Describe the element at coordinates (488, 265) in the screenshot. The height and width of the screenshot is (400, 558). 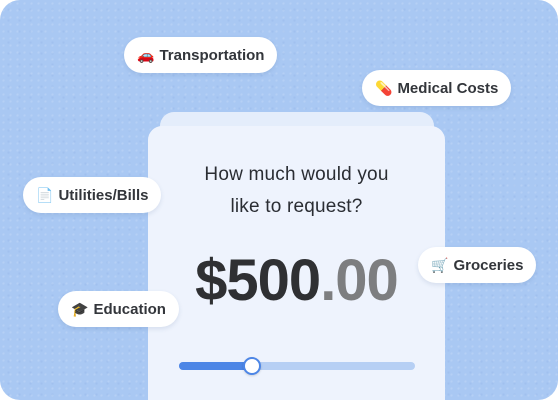
I see `chip-label: Groceries` at that location.